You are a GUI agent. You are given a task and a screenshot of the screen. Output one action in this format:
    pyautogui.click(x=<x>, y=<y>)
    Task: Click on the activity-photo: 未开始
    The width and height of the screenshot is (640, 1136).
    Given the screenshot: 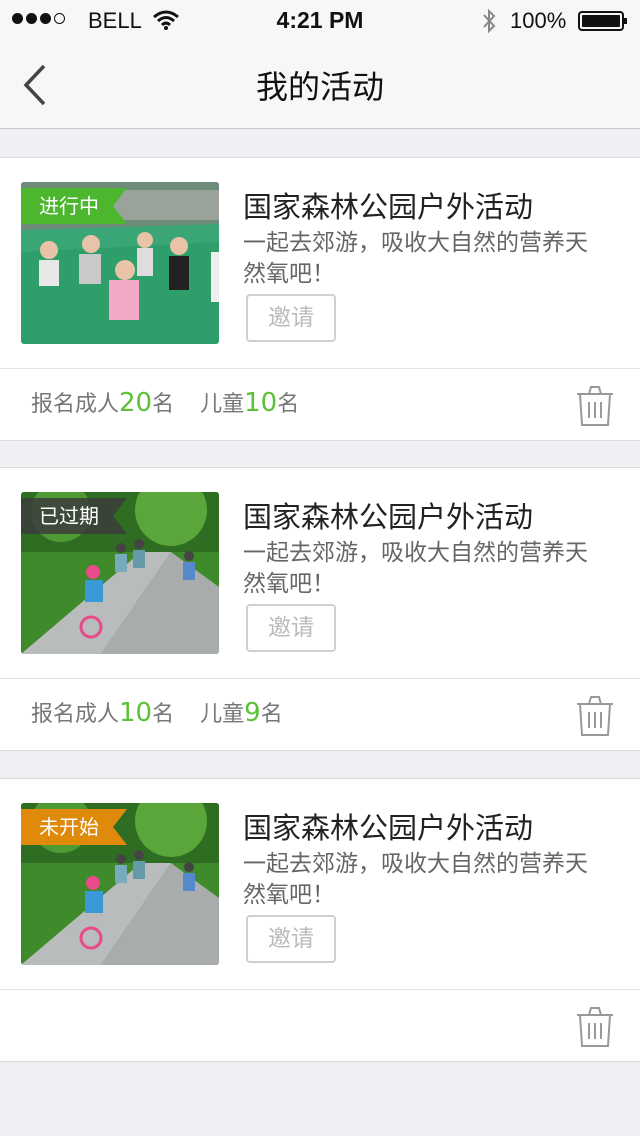 What is the action you would take?
    pyautogui.click(x=120, y=884)
    